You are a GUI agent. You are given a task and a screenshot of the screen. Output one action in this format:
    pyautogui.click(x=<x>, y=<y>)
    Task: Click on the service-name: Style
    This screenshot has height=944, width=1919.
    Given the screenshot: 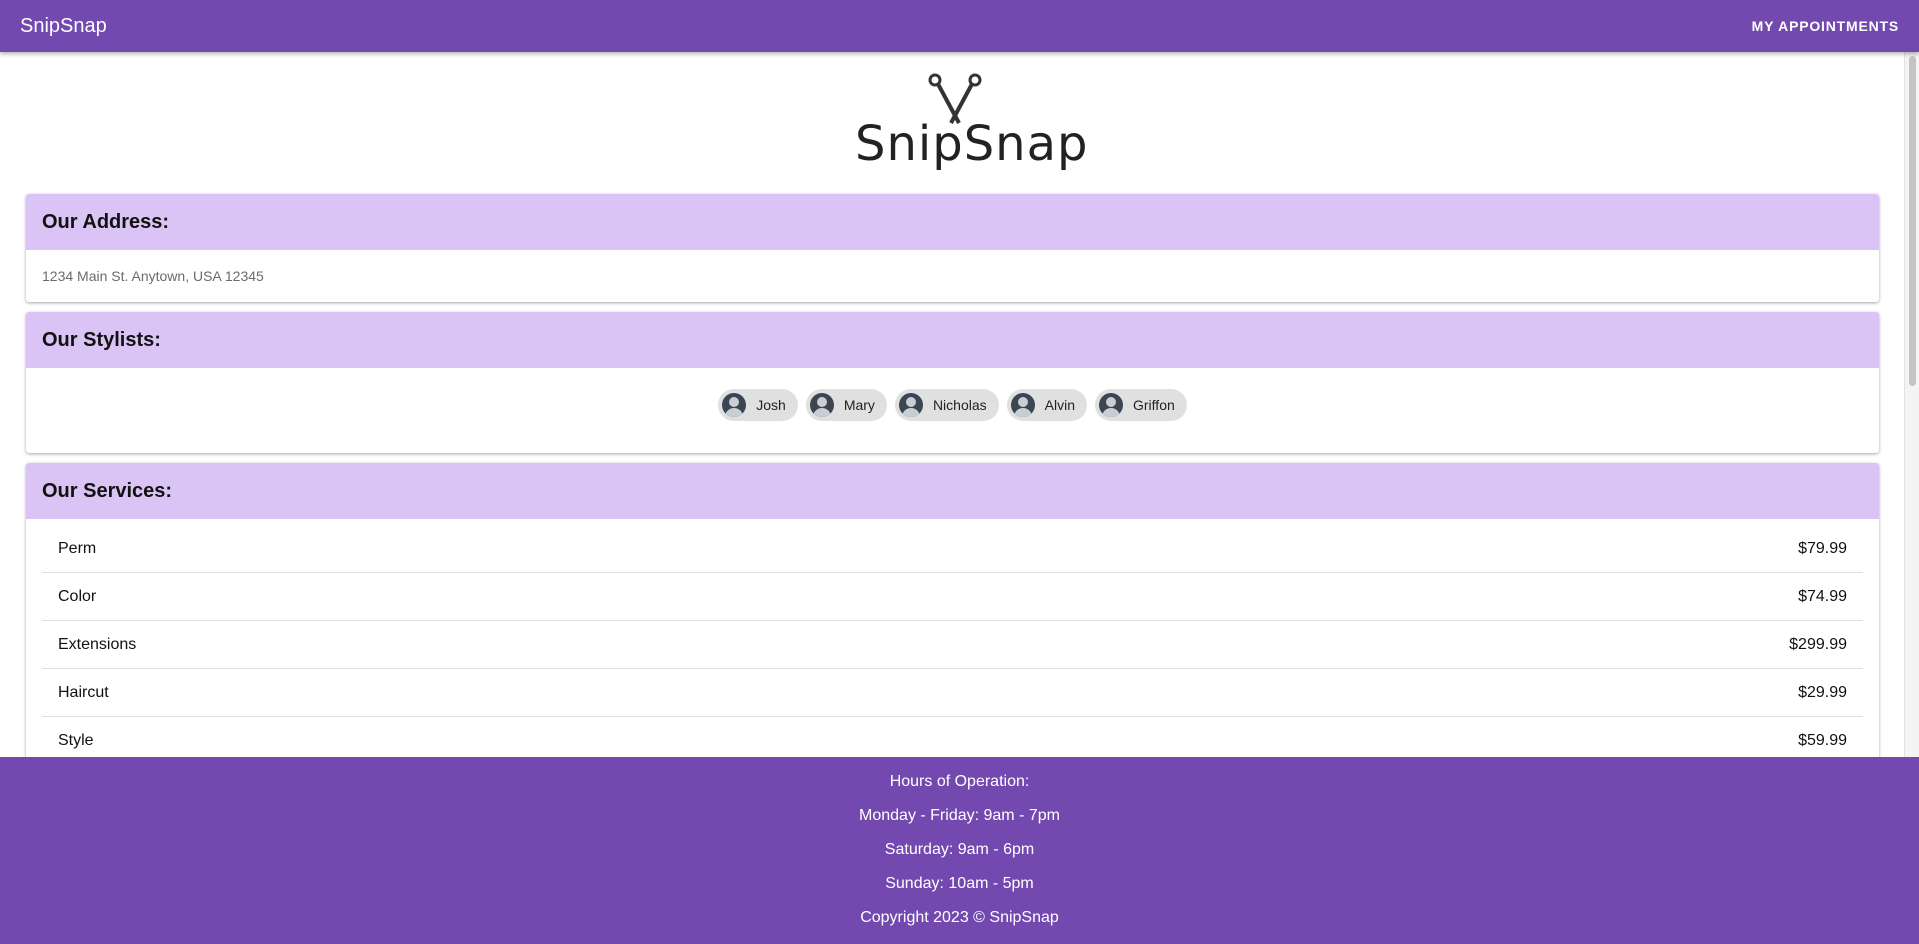 What is the action you would take?
    pyautogui.click(x=76, y=740)
    